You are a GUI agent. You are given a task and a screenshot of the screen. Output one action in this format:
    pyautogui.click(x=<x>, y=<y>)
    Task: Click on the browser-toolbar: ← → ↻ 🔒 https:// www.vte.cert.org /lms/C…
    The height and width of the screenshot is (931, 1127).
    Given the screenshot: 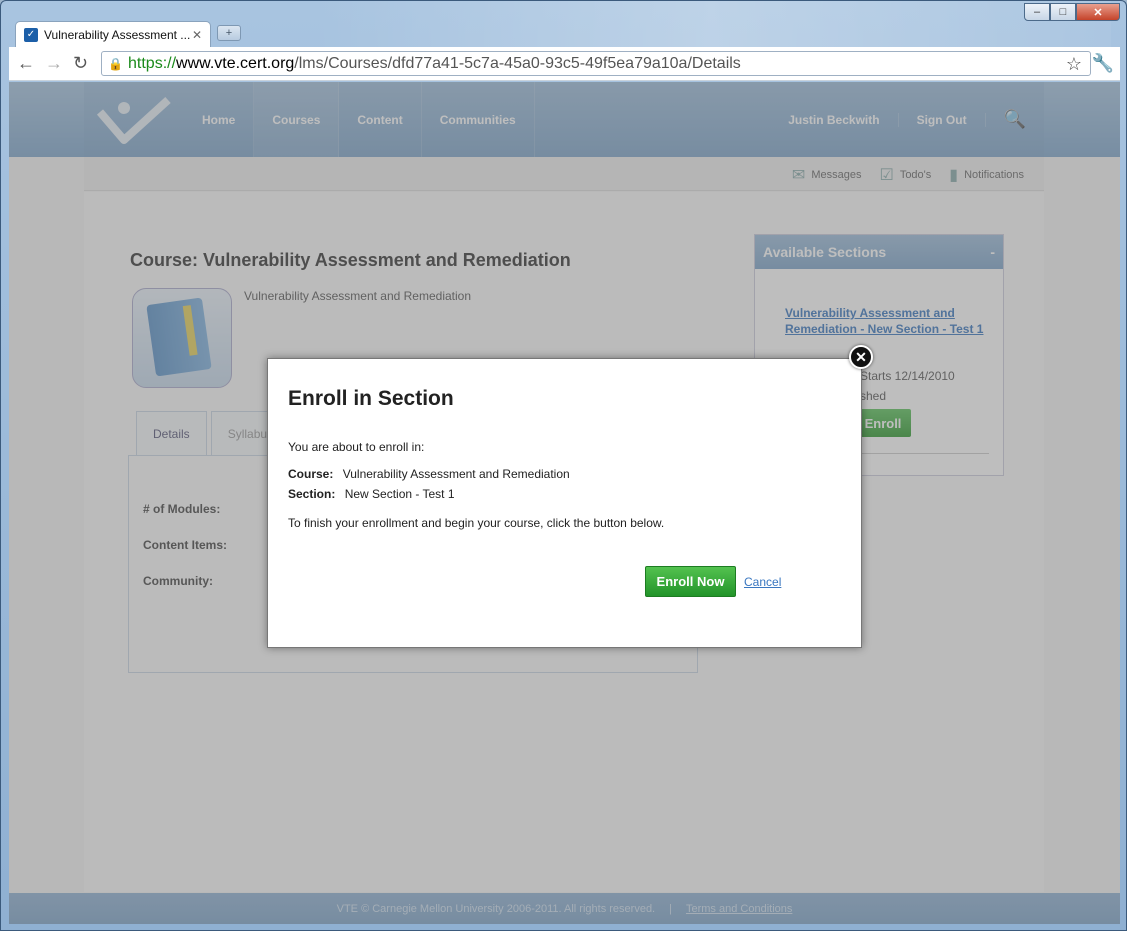 What is the action you would take?
    pyautogui.click(x=564, y=64)
    